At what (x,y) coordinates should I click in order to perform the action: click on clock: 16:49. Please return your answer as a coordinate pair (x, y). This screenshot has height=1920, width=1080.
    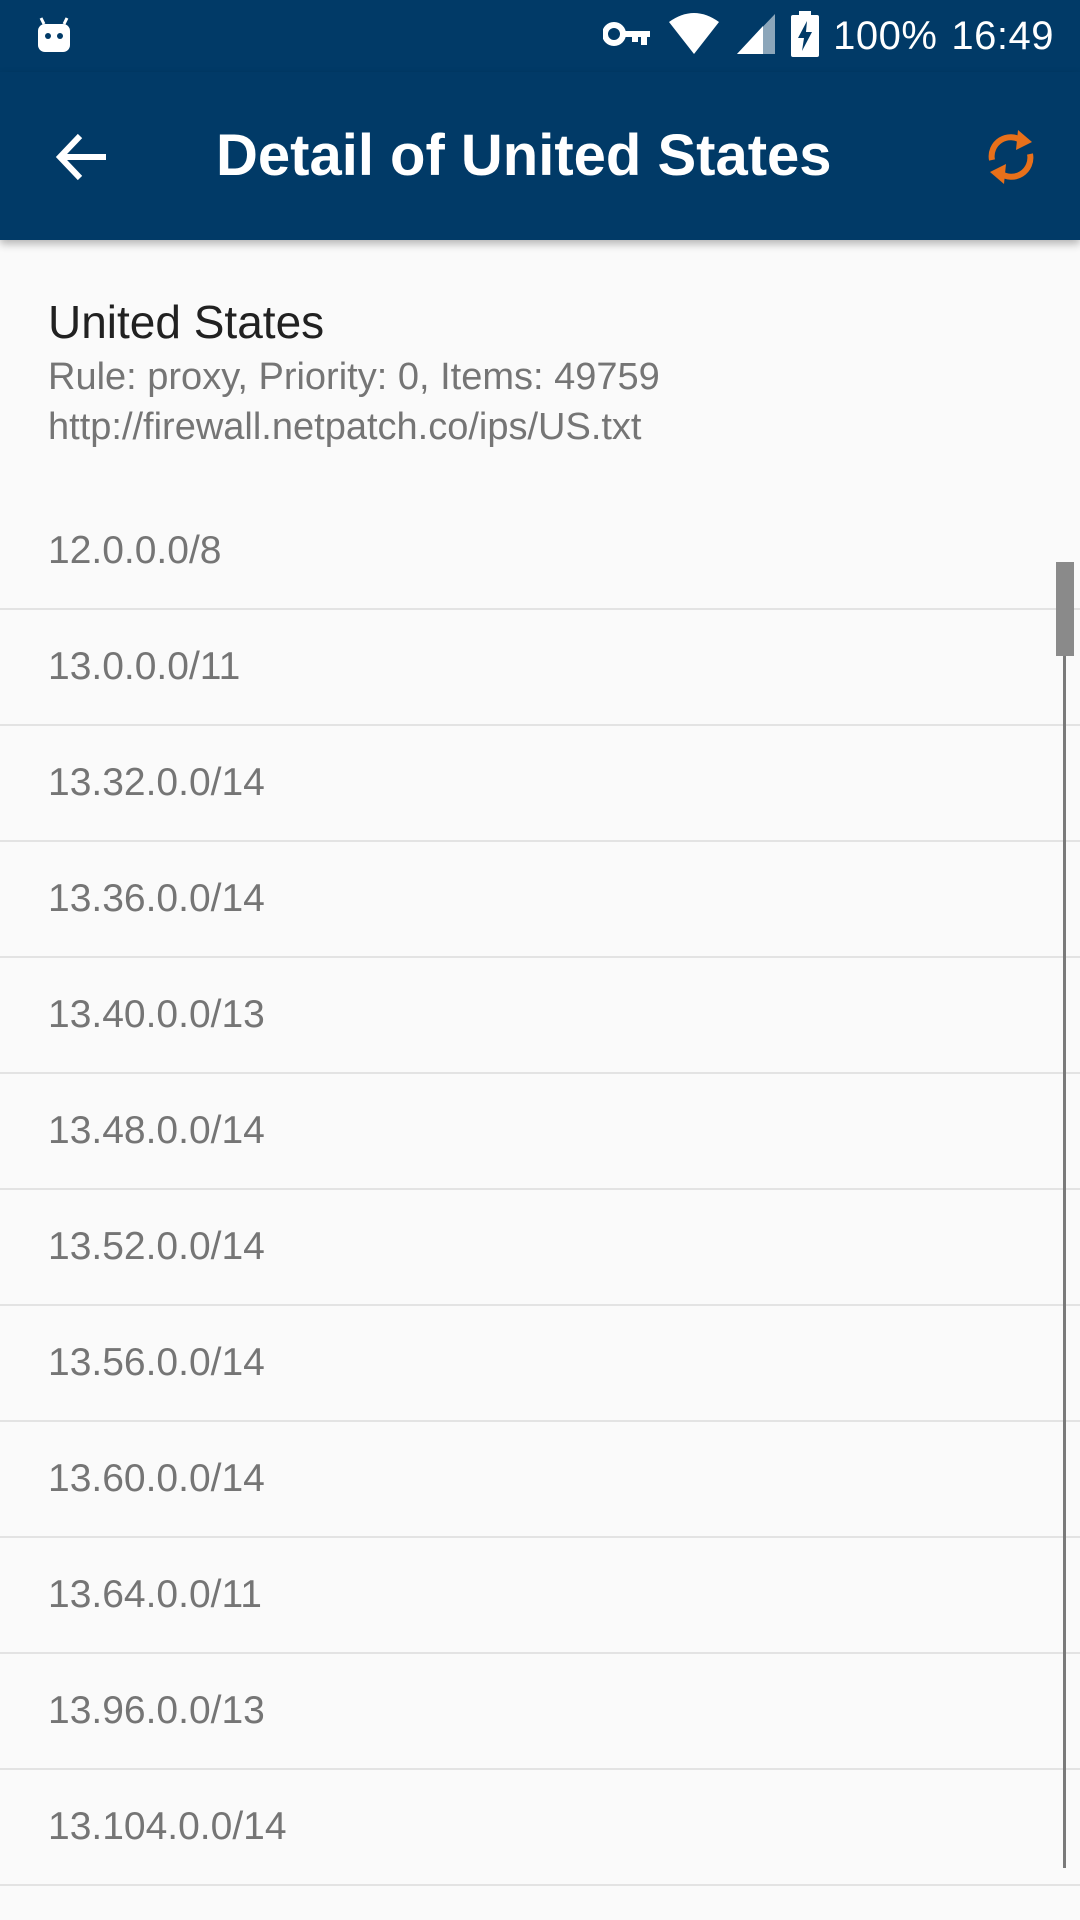
    Looking at the image, I should click on (1002, 35).